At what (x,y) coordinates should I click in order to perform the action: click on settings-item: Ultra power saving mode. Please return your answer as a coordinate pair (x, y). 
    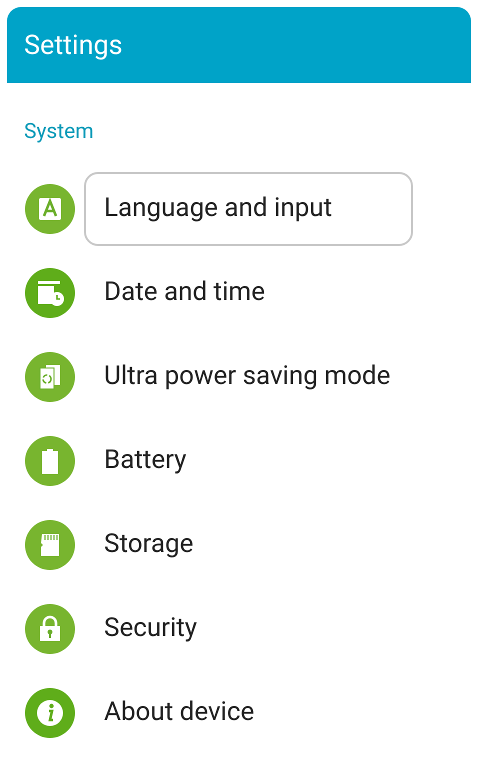
    Looking at the image, I should click on (248, 377).